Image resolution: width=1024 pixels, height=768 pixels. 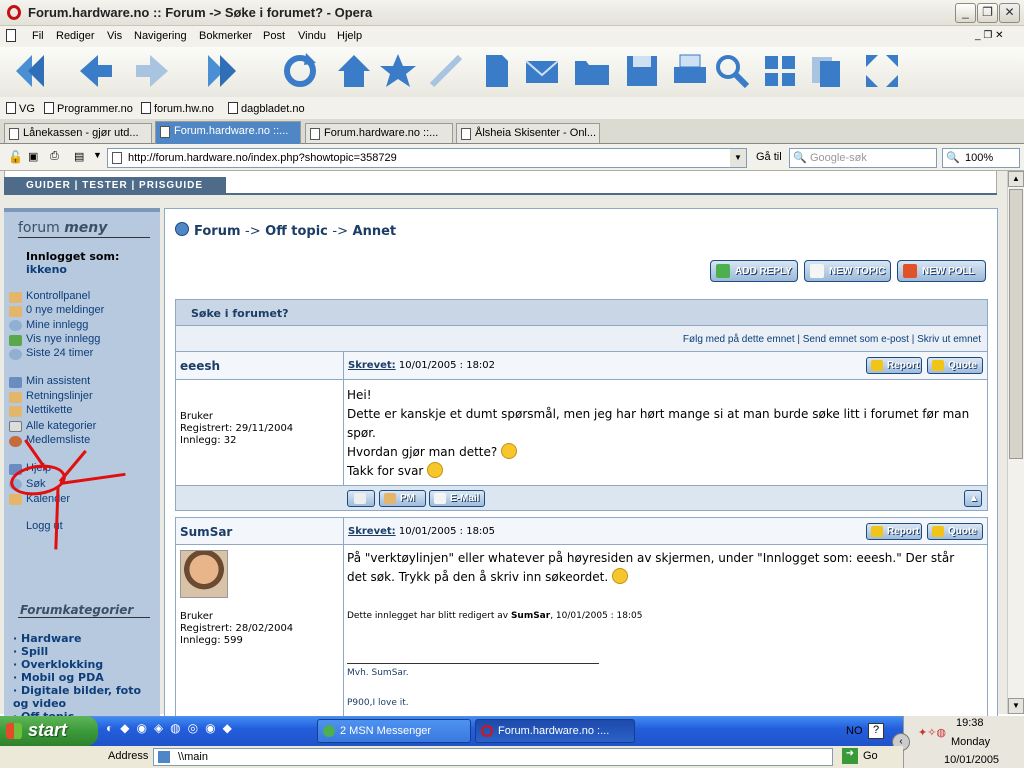 What do you see at coordinates (1016, 179) in the screenshot?
I see `scroll-up-button: ▲` at bounding box center [1016, 179].